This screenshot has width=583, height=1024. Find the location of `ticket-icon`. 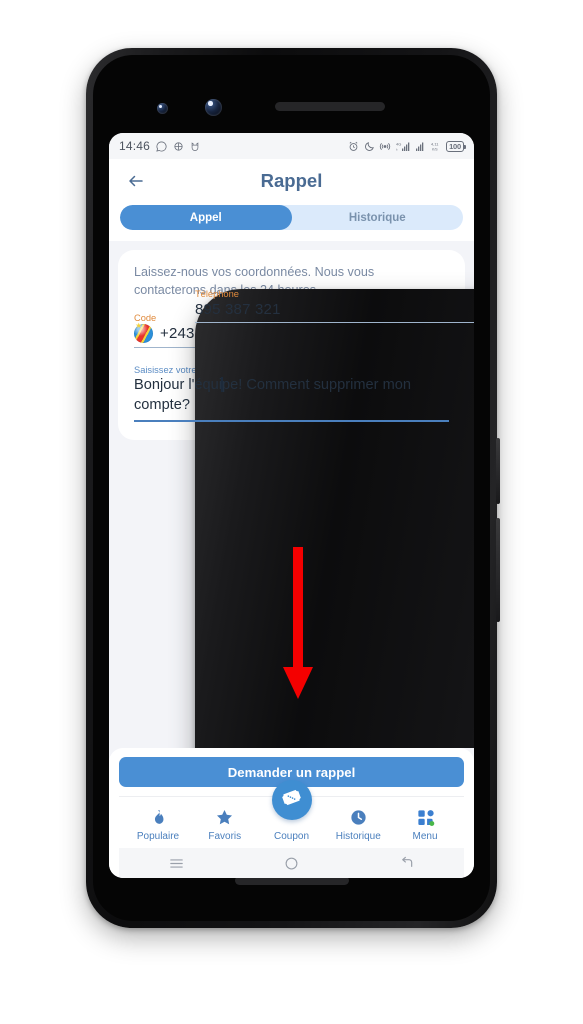

ticket-icon is located at coordinates (291, 800).